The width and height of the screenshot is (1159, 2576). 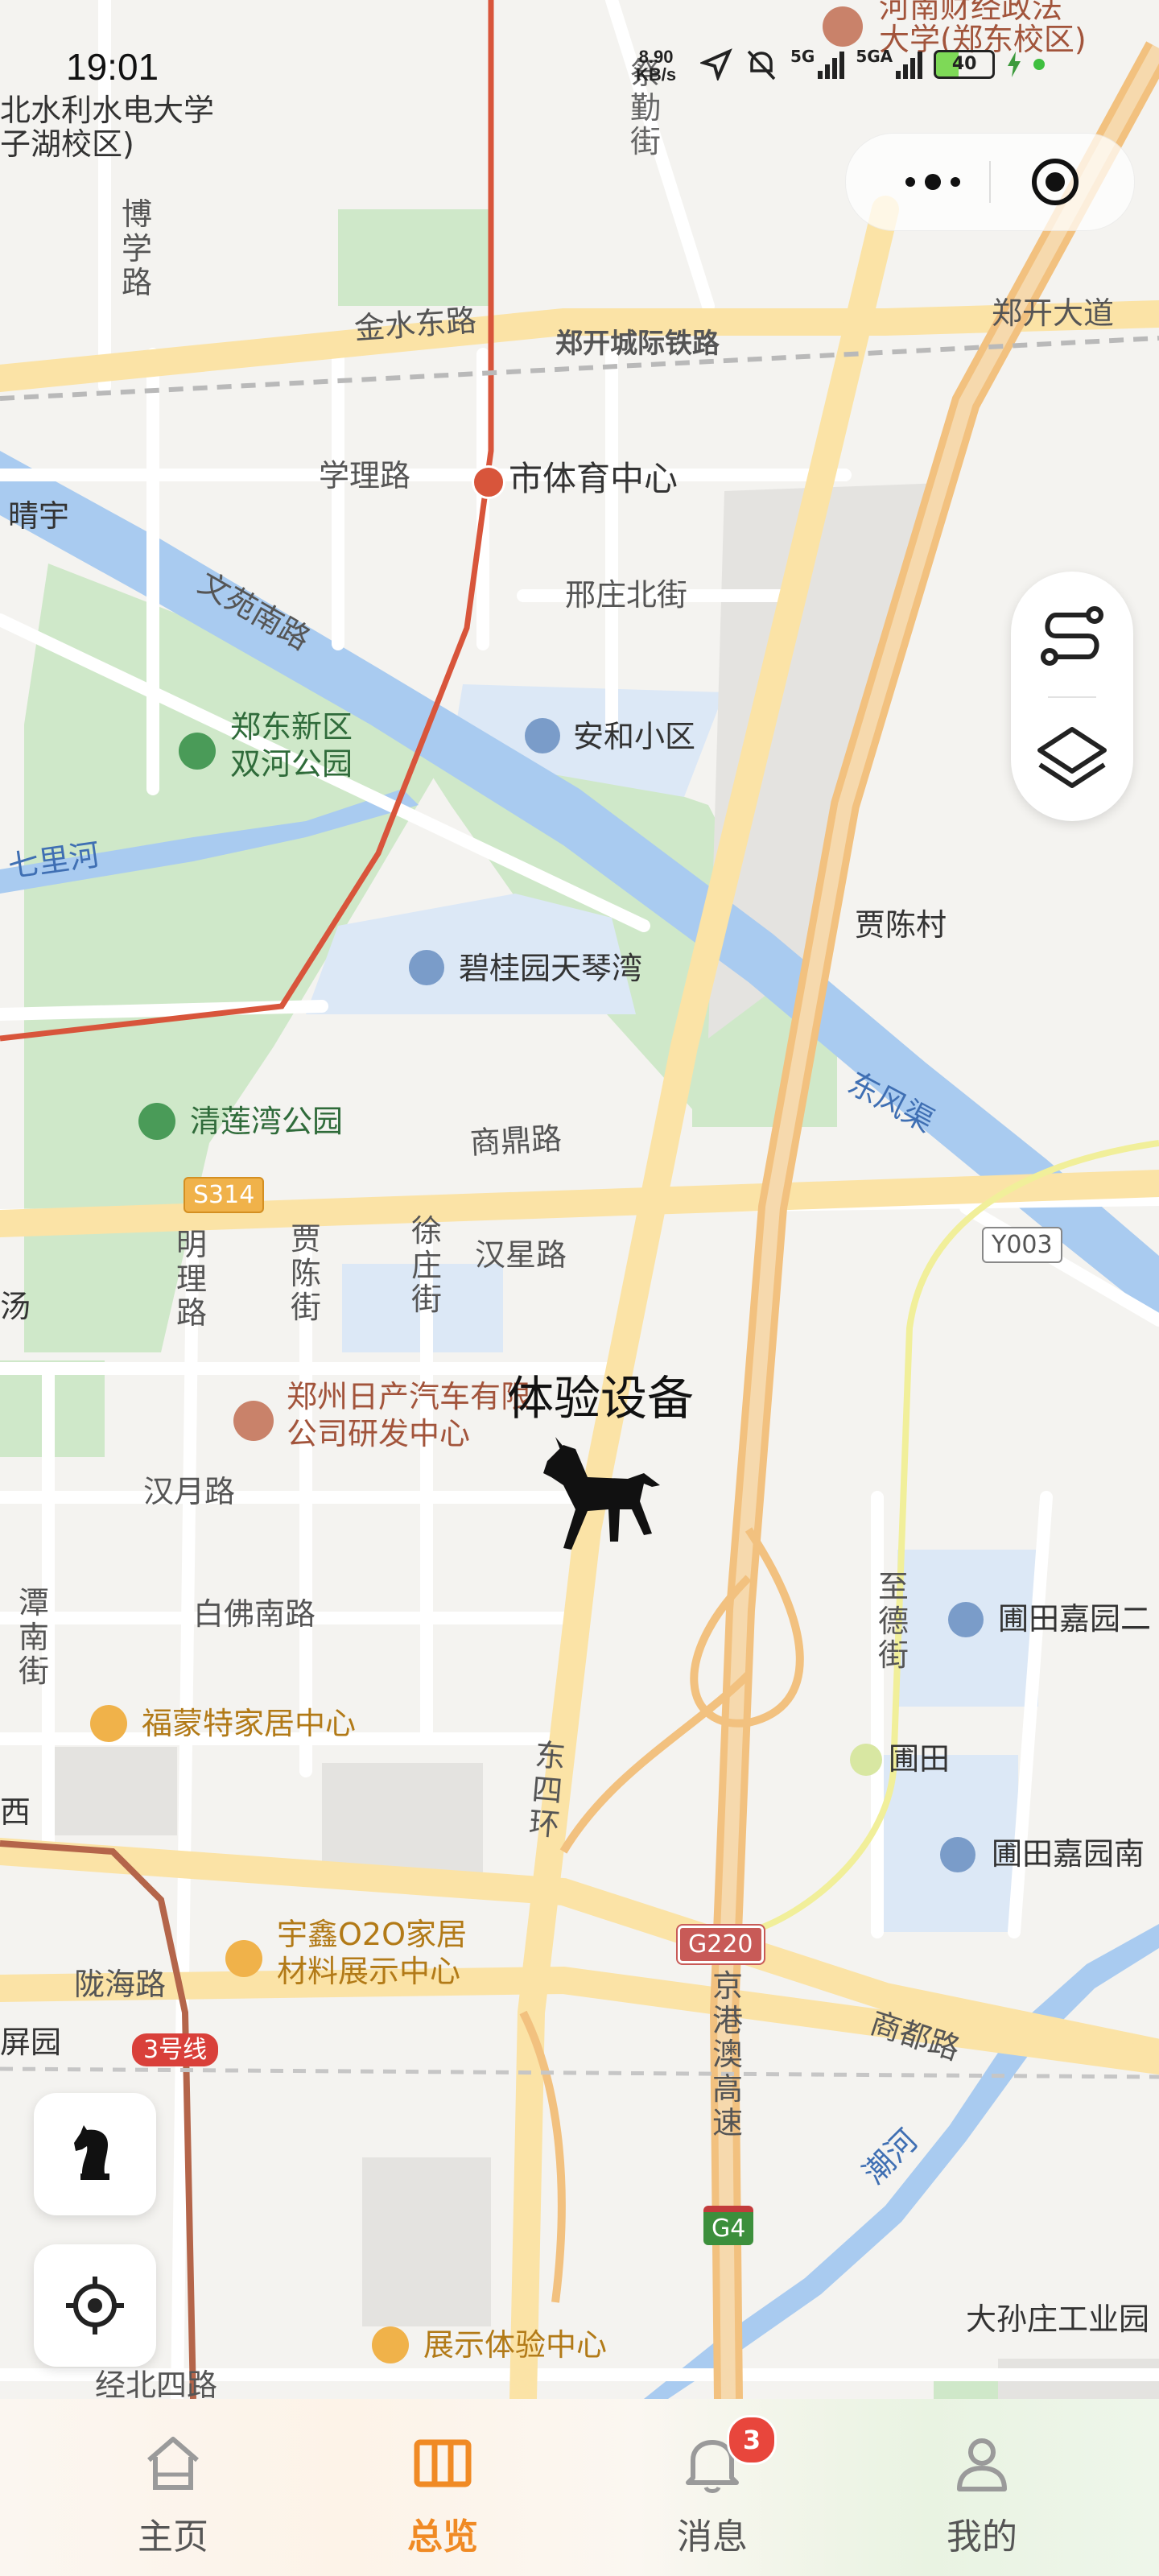 I want to click on capsule-divider, so click(x=990, y=182).